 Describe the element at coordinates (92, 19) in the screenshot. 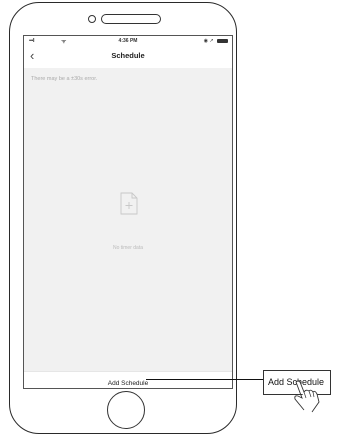

I see `camera-icon` at that location.